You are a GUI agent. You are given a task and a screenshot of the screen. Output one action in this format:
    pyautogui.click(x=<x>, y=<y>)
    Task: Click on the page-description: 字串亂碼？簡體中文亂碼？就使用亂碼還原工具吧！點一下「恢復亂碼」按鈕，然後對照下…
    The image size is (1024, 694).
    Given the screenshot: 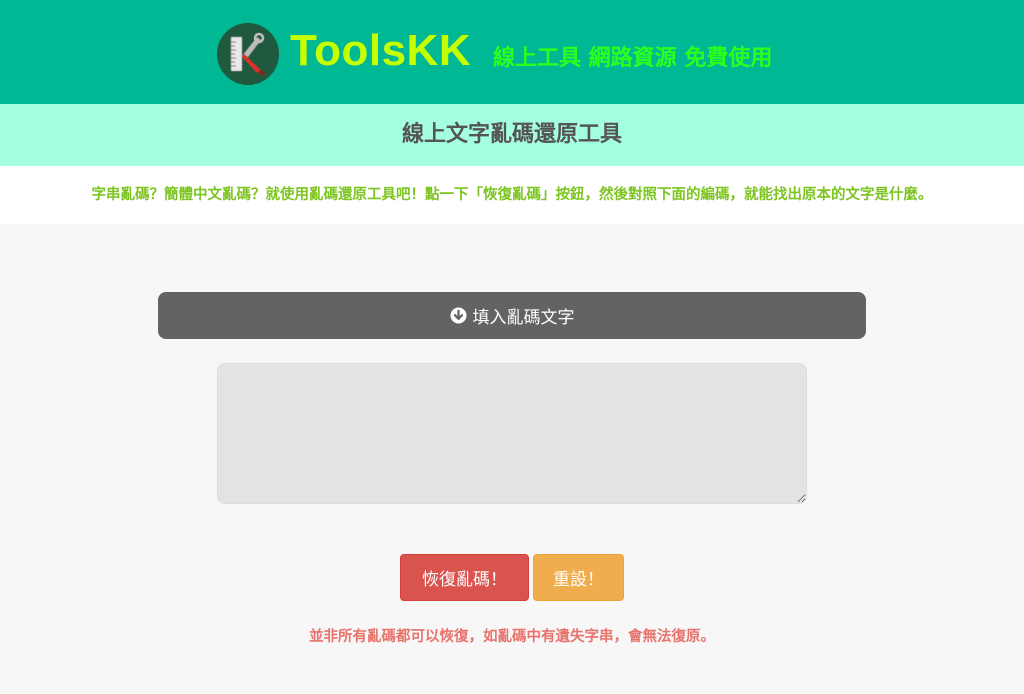 What is the action you would take?
    pyautogui.click(x=512, y=195)
    